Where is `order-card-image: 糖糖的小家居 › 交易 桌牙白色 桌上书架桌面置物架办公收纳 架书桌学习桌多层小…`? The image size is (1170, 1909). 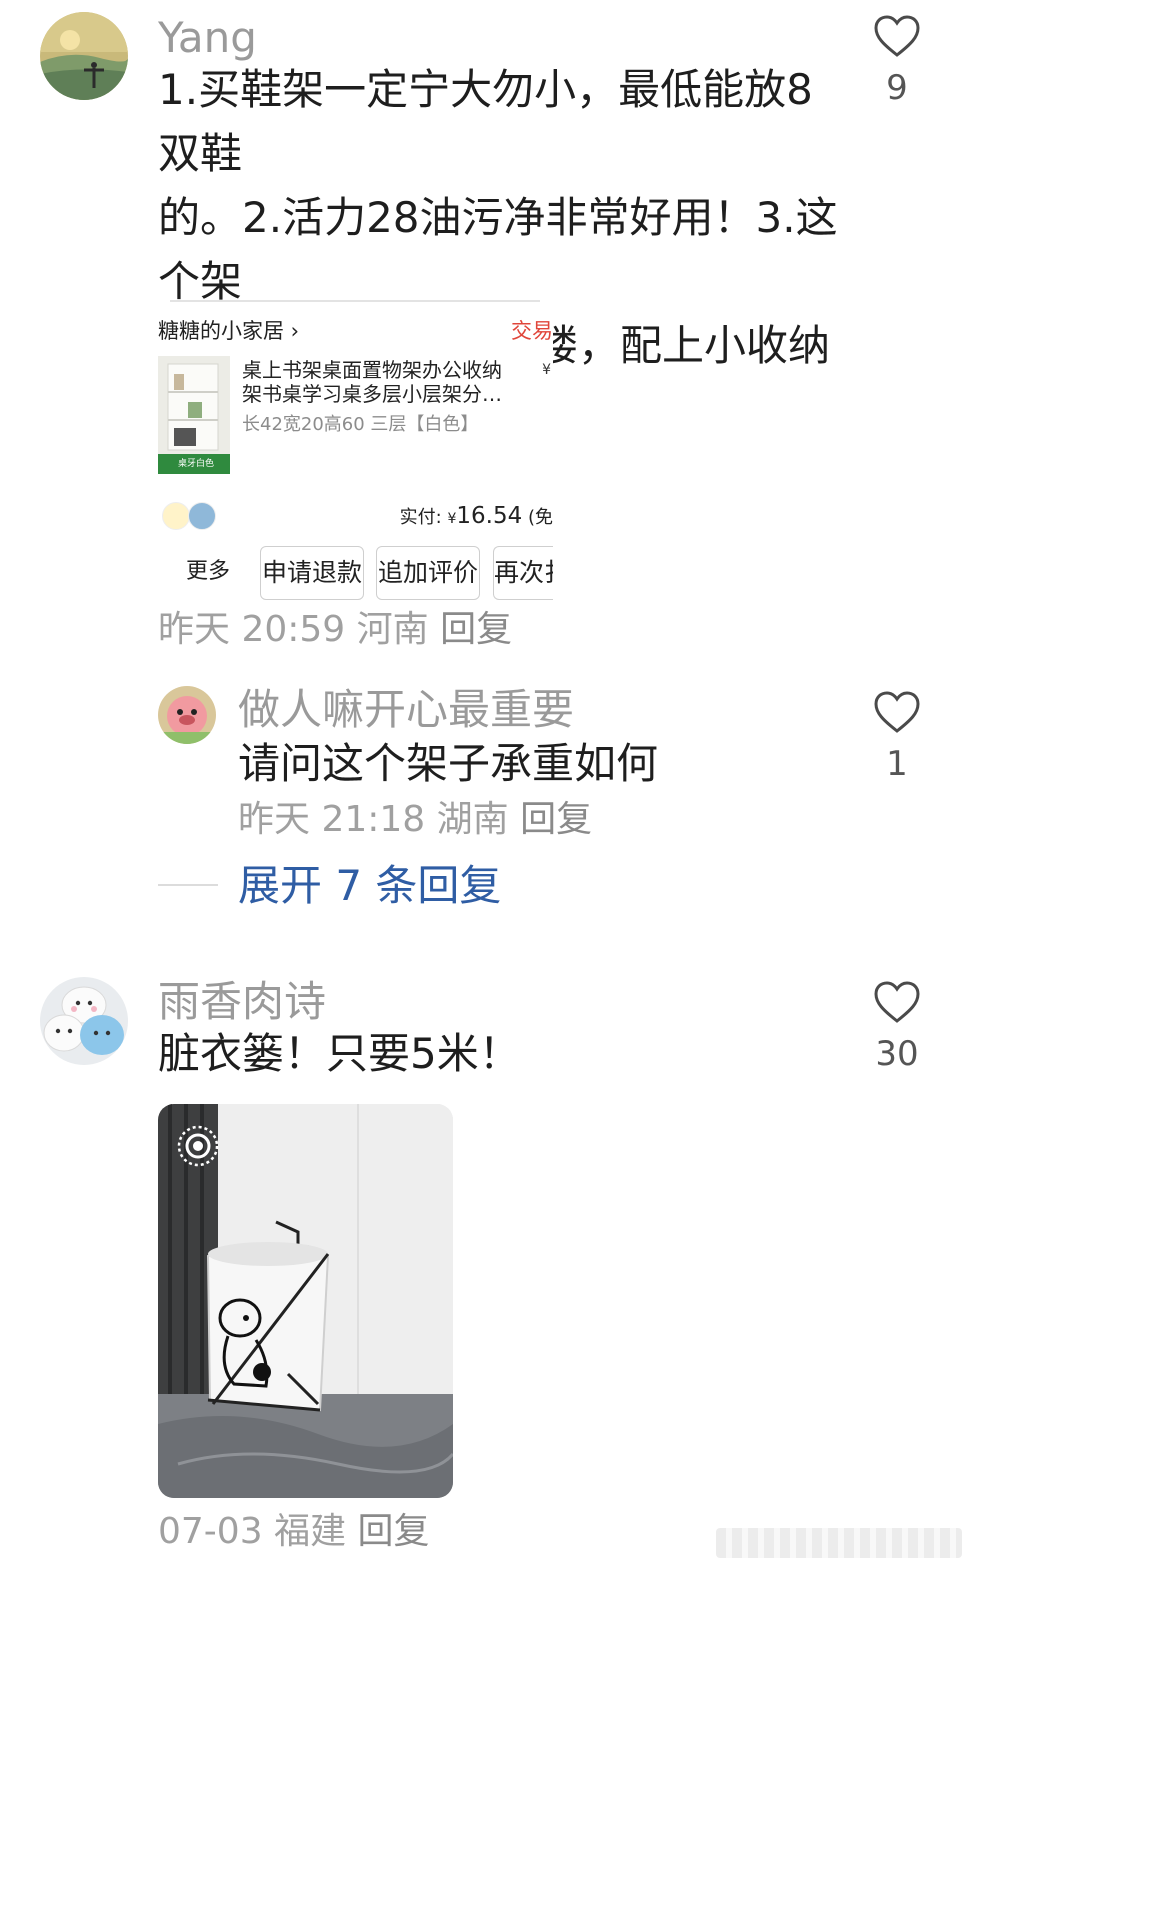 order-card-image: 糖糖的小家居 › 交易 桌牙白色 桌上书架桌面置物架办公收纳 架书桌学习桌多层小… is located at coordinates (355, 450).